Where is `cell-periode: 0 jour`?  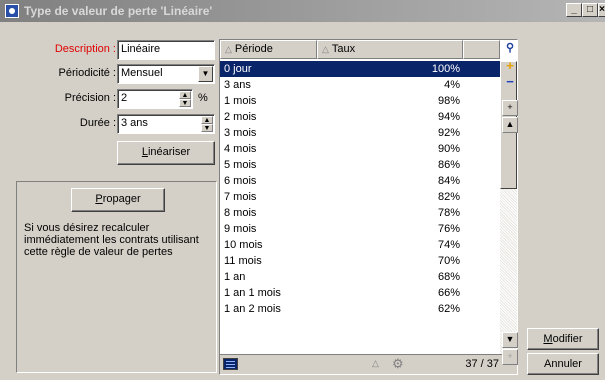 cell-periode: 0 jour is located at coordinates (238, 69).